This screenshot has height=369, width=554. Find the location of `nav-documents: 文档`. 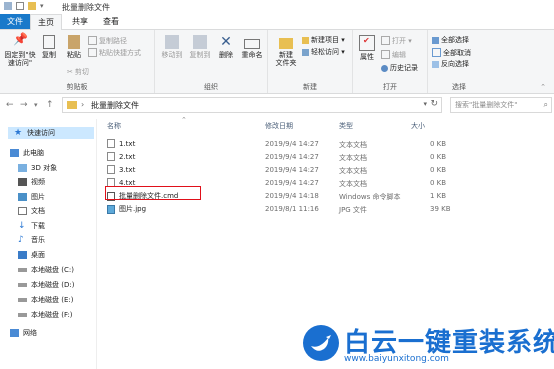

nav-documents: 文档 is located at coordinates (31, 211).